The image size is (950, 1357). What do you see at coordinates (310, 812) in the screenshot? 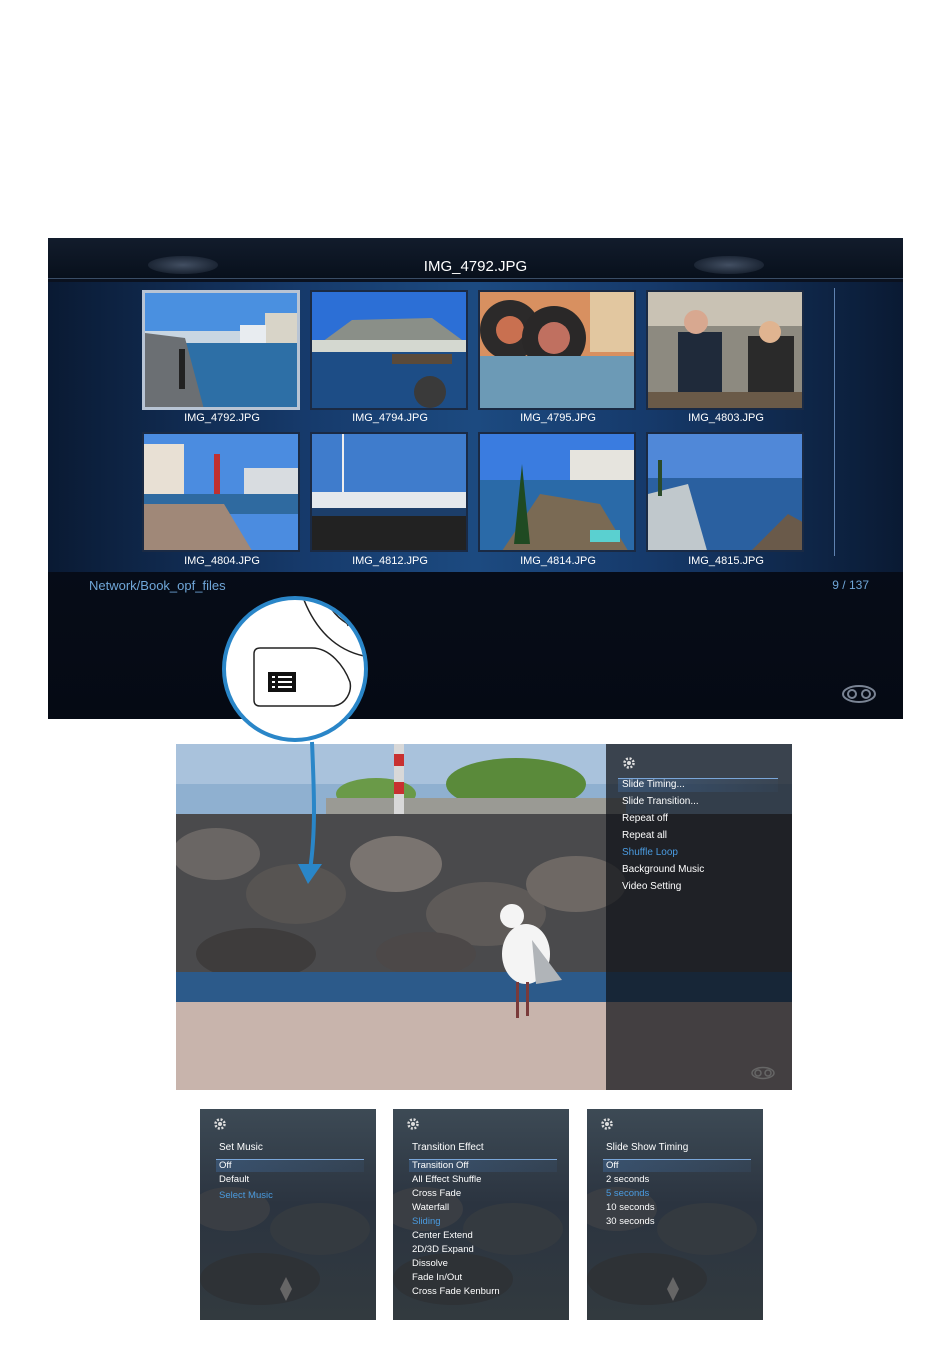
I see `callout-arrow` at bounding box center [310, 812].